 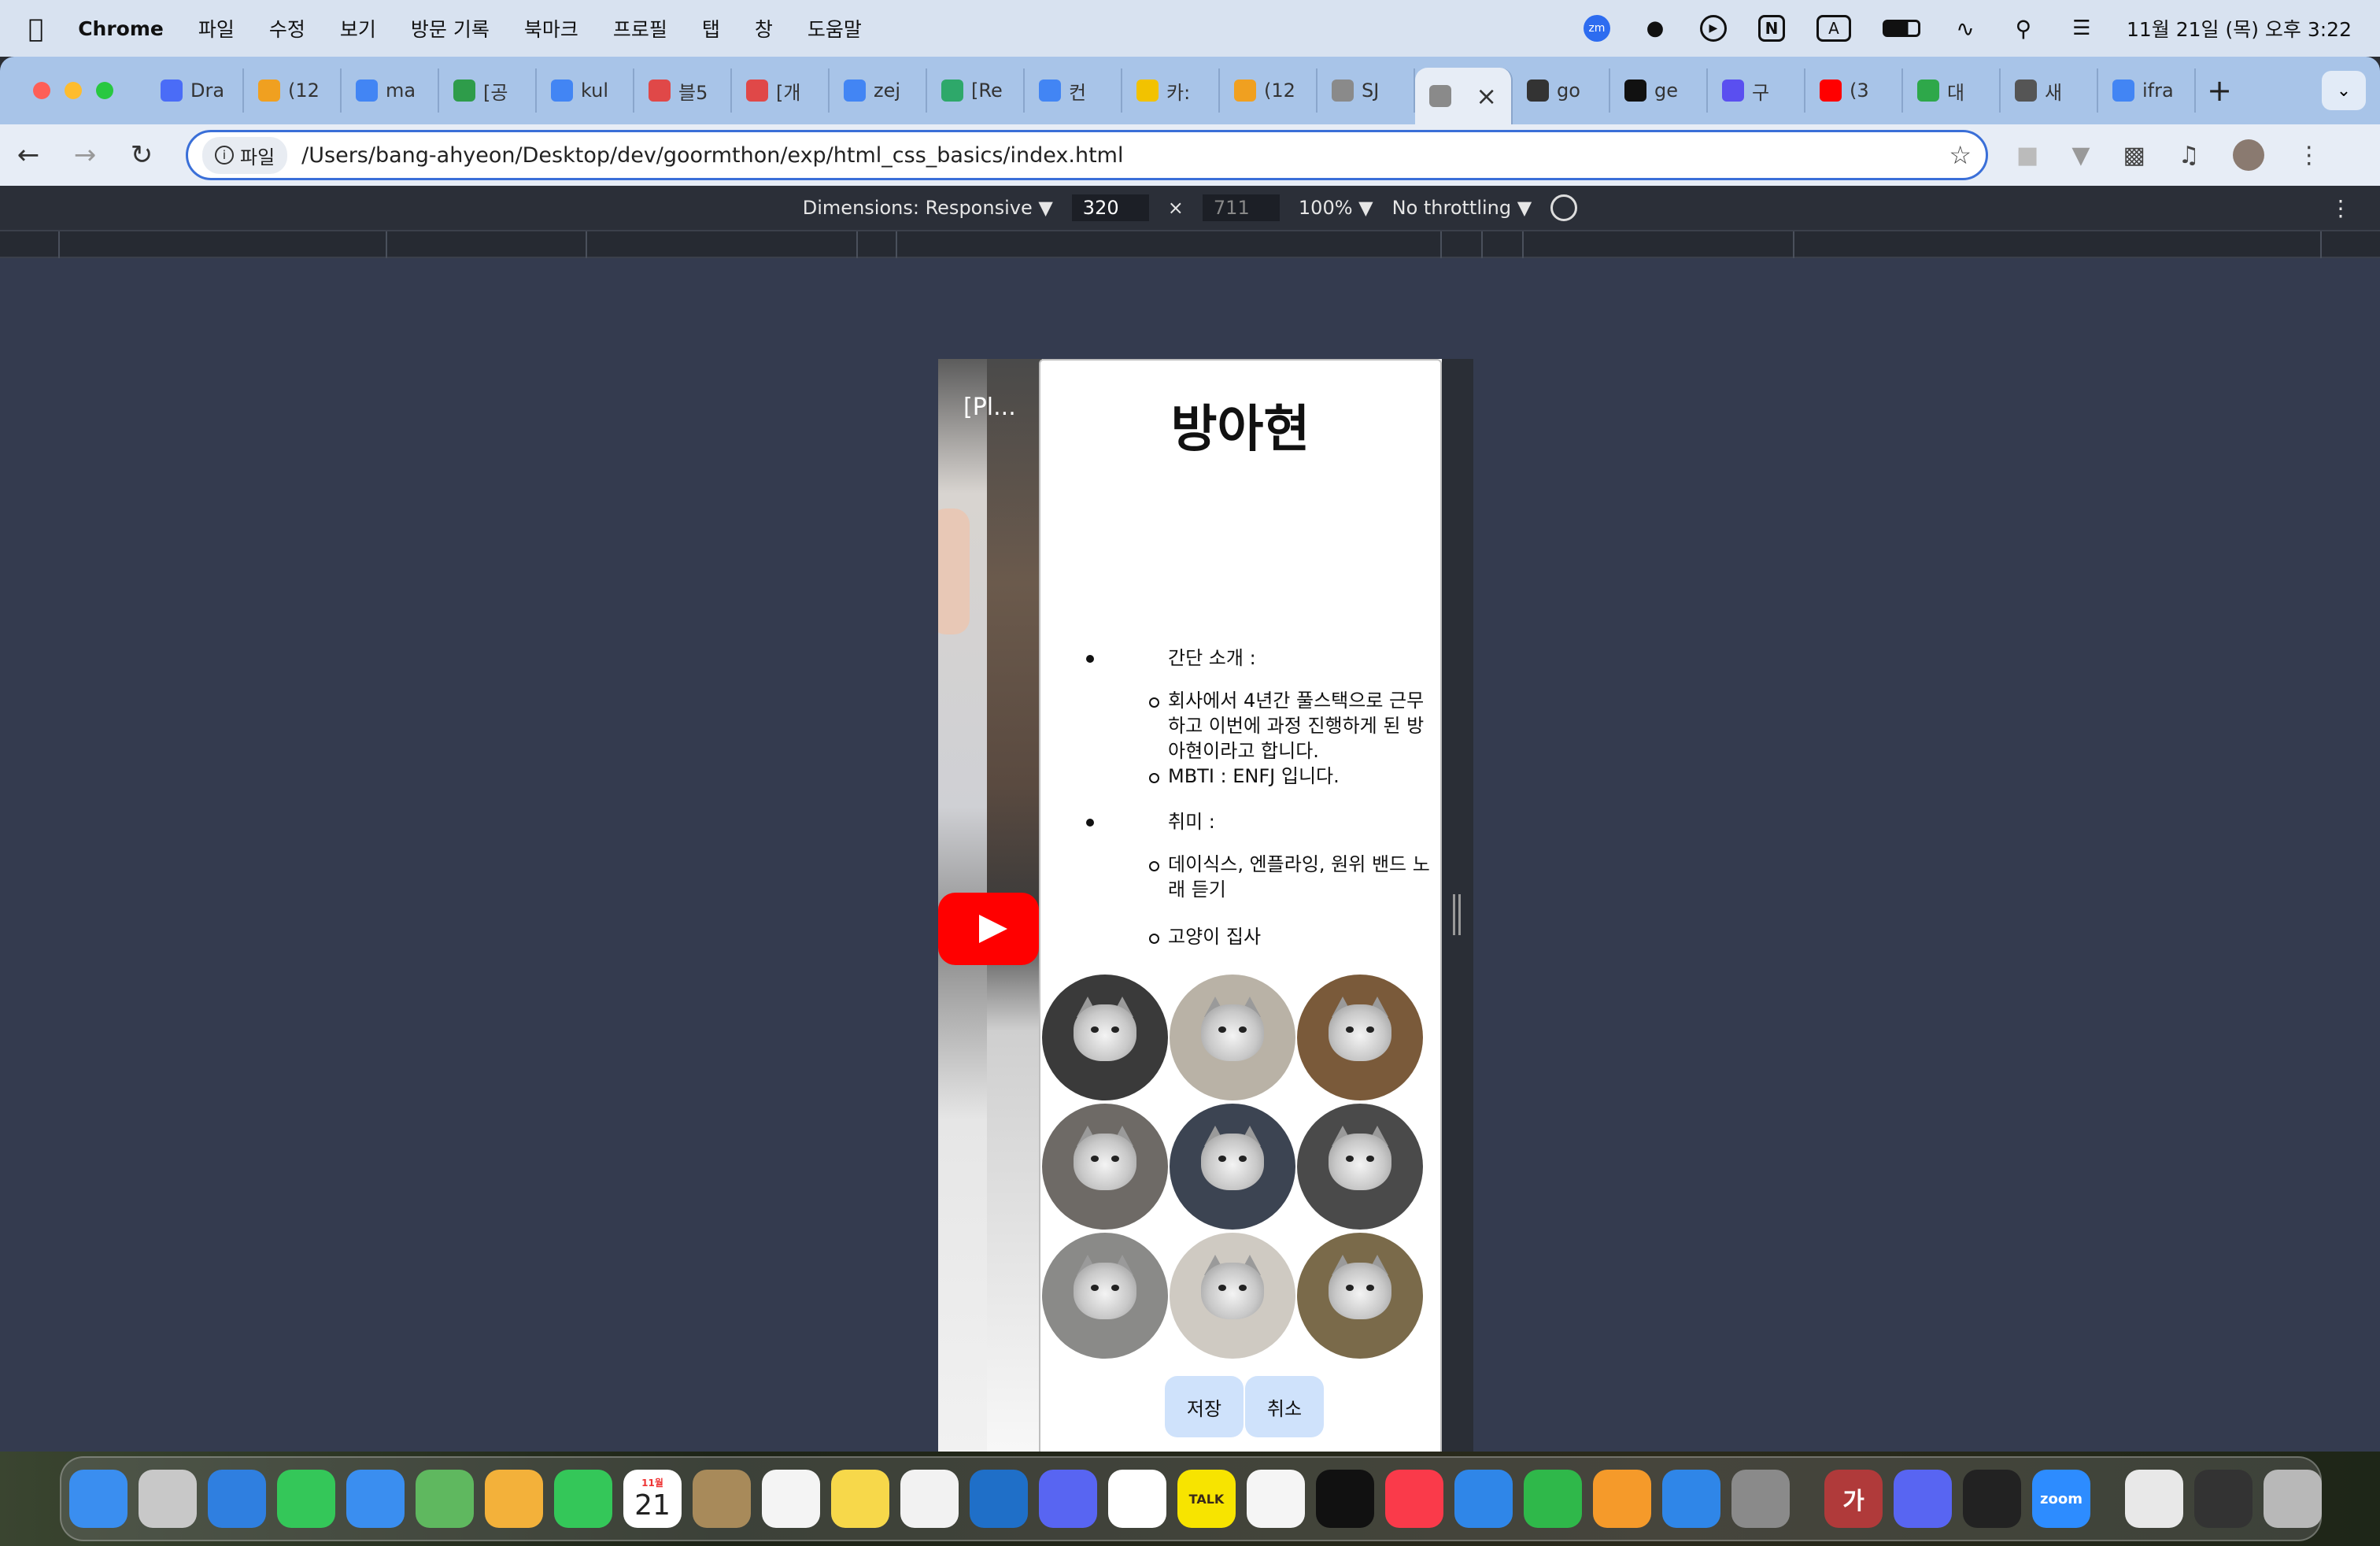 What do you see at coordinates (1659, 90) in the screenshot?
I see `browser-tab: ge` at bounding box center [1659, 90].